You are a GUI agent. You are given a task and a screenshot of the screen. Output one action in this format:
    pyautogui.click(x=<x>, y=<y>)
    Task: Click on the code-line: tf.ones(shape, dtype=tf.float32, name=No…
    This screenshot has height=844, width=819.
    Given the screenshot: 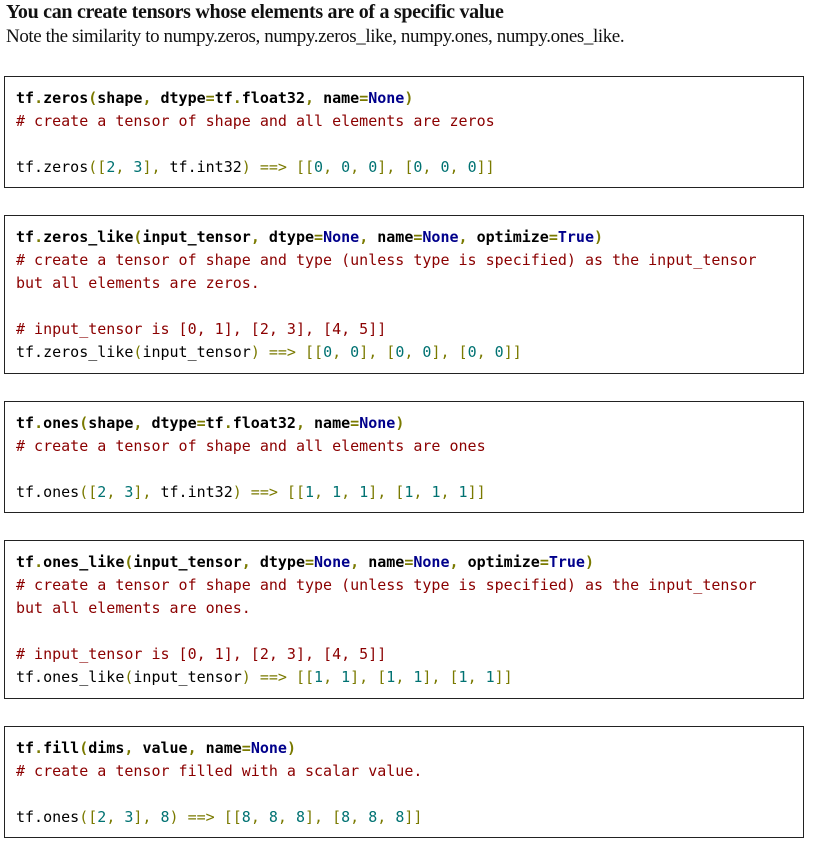 What is the action you would take?
    pyautogui.click(x=409, y=423)
    